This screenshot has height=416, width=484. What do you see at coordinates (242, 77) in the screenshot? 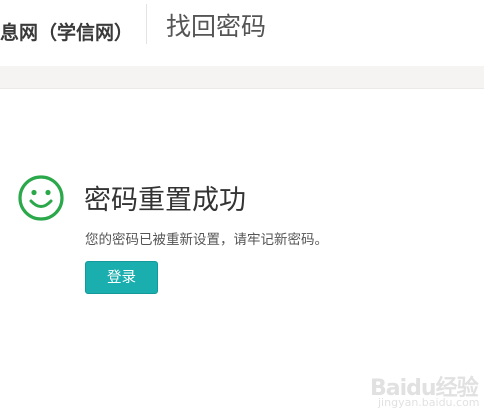
I see `header-band` at bounding box center [242, 77].